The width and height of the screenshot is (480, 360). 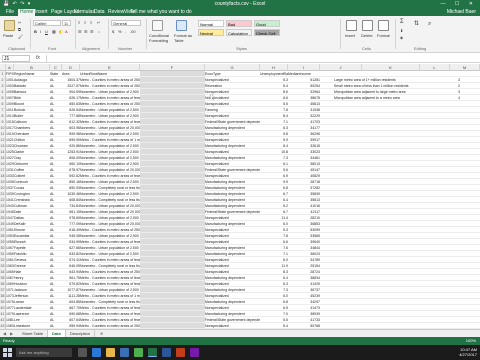 What do you see at coordinates (82, 352) in the screenshot?
I see `task-view-icon` at bounding box center [82, 352].